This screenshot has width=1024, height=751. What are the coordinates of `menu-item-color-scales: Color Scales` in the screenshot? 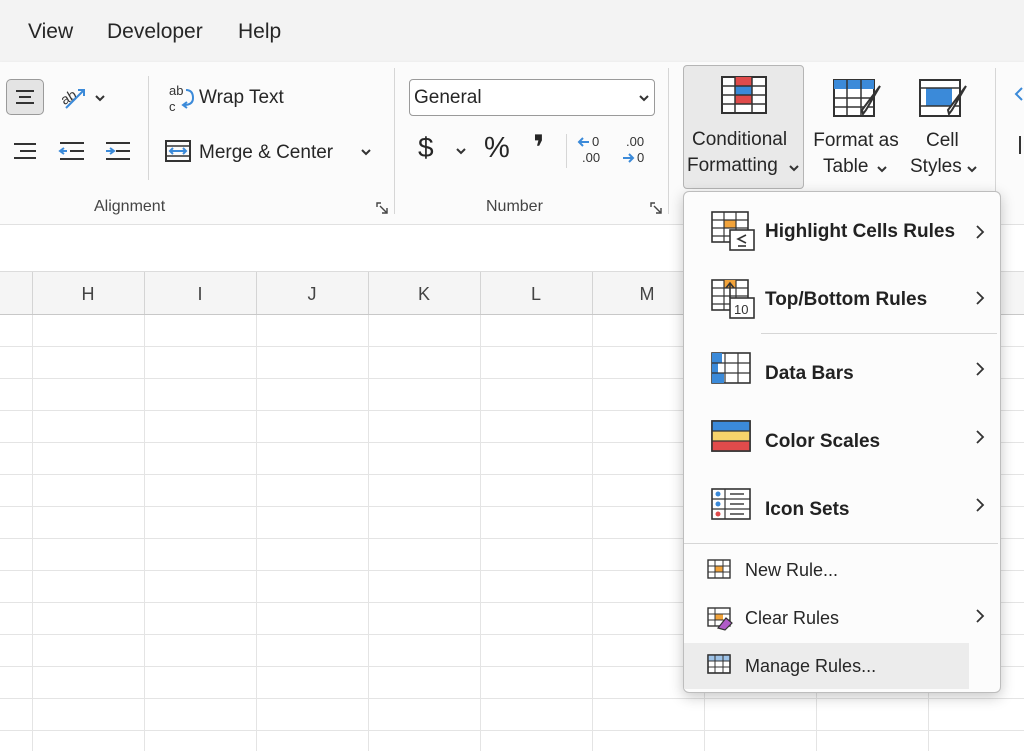 It's located at (841, 440).